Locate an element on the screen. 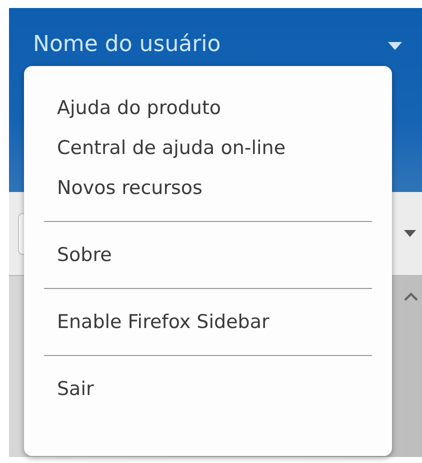 The height and width of the screenshot is (463, 422). menu-item: Central de ajuda on-line is located at coordinates (214, 148).